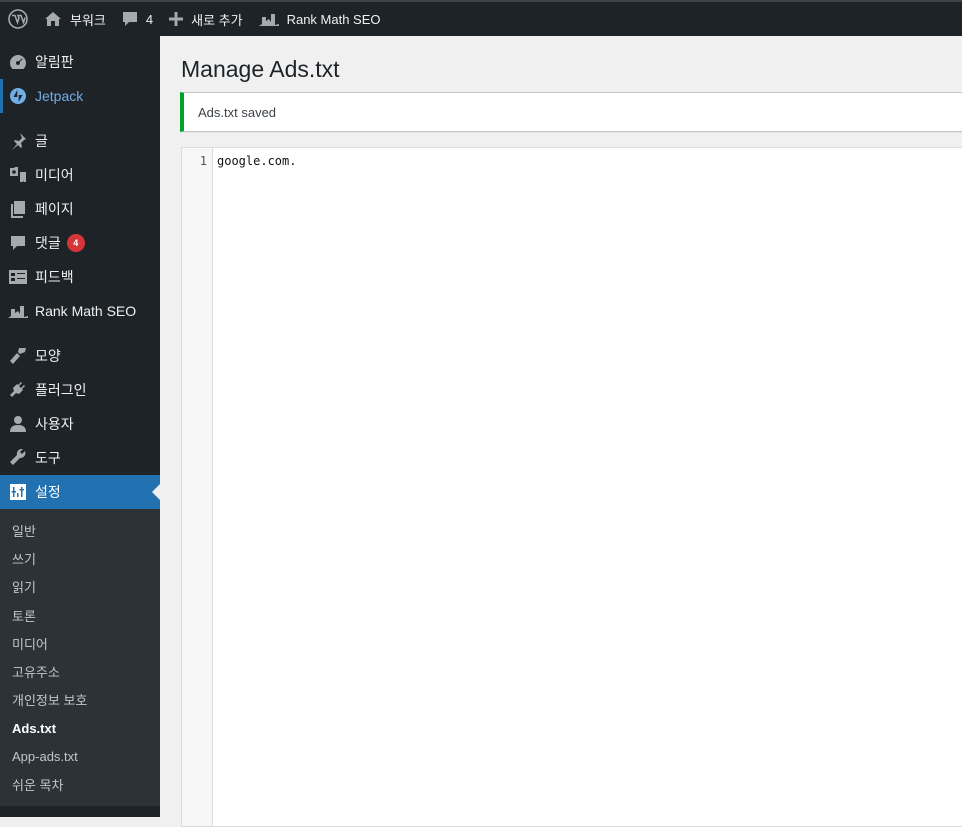 Image resolution: width=962 pixels, height=827 pixels. I want to click on comments-badge: 4, so click(75, 243).